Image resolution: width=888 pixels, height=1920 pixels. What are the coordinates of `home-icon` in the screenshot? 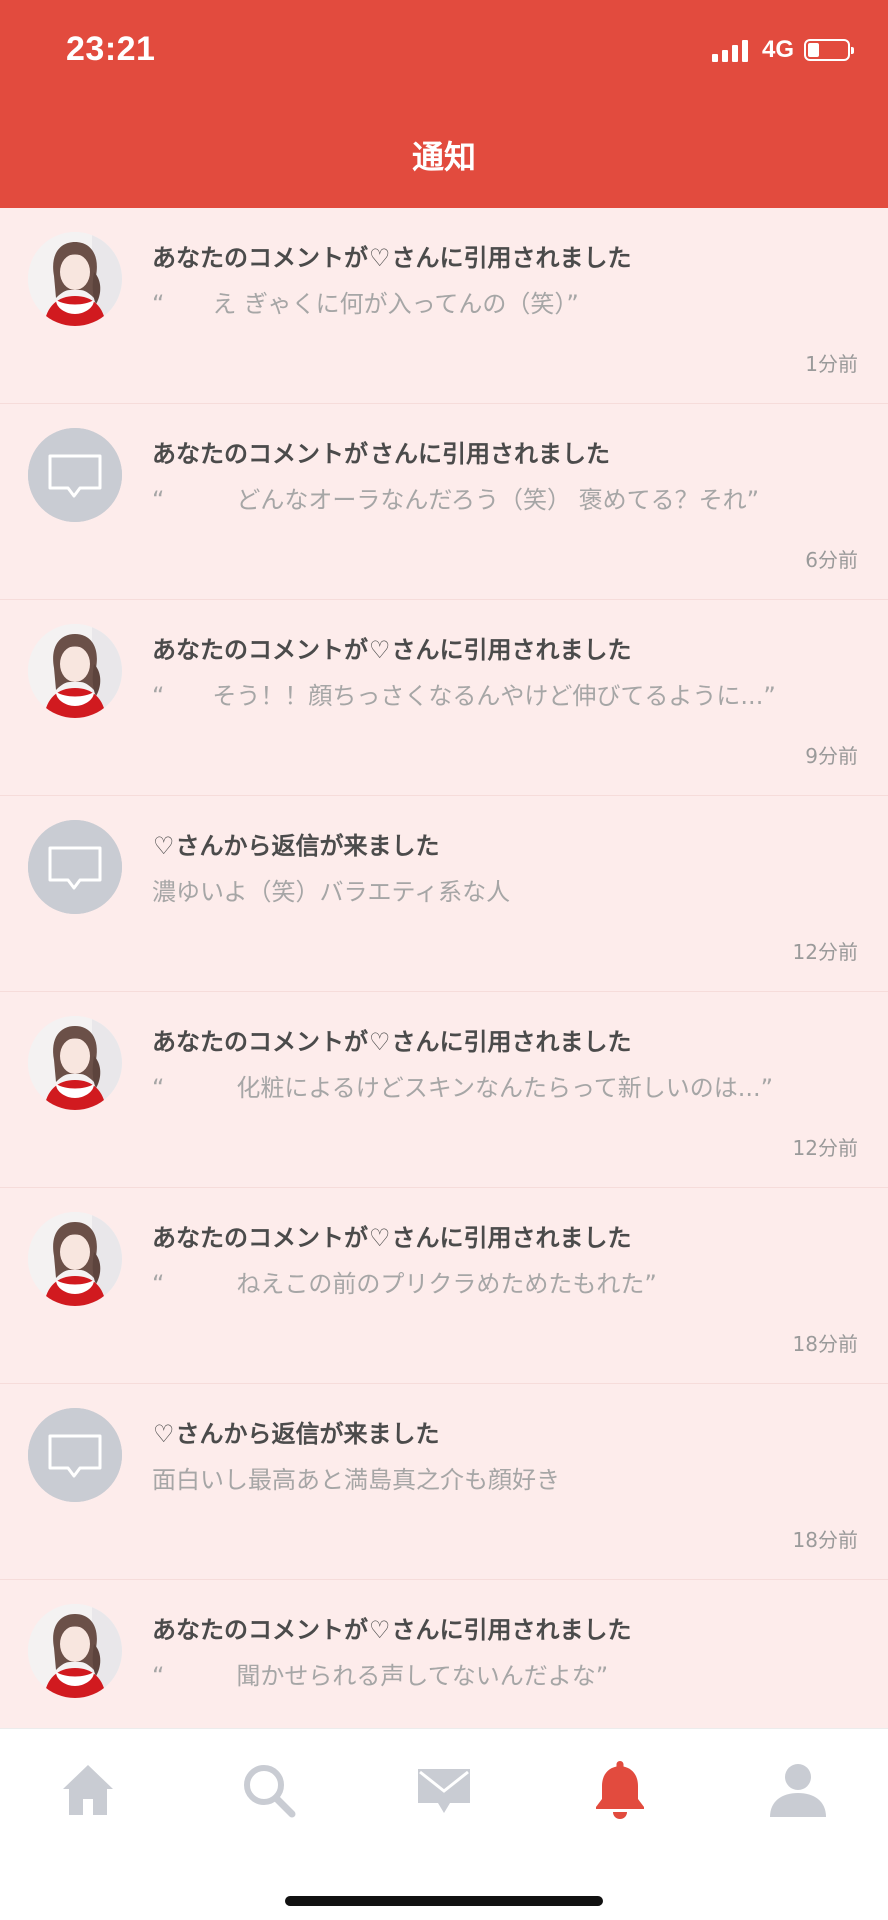 It's located at (88, 1790).